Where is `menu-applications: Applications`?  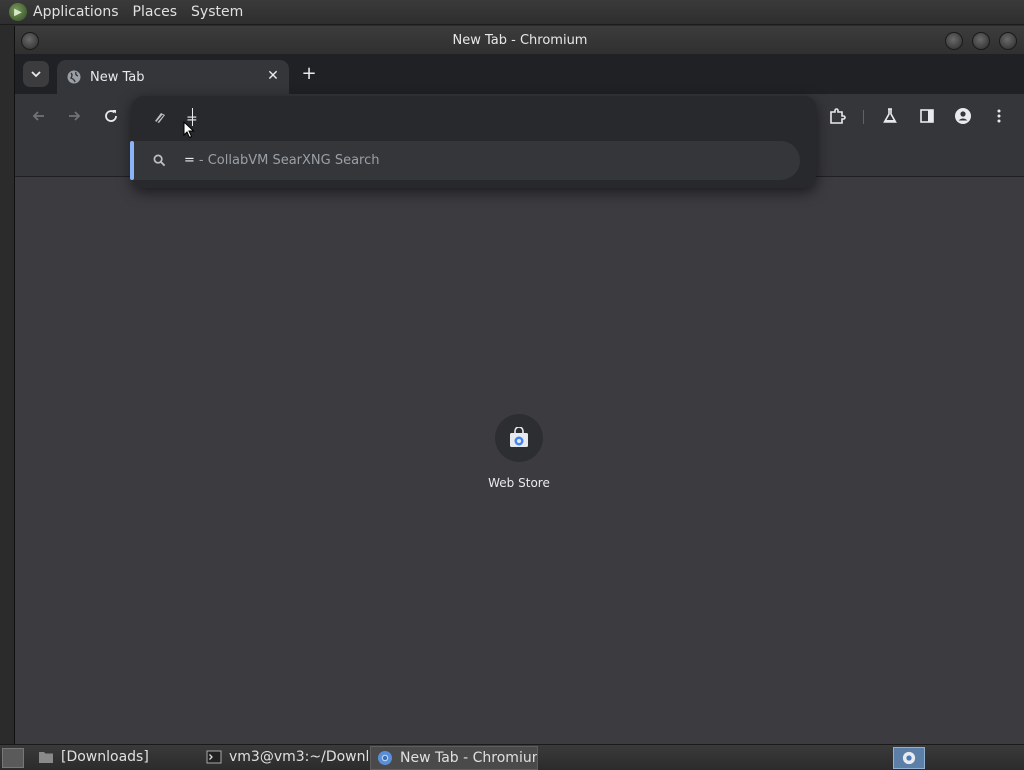 menu-applications: Applications is located at coordinates (76, 12).